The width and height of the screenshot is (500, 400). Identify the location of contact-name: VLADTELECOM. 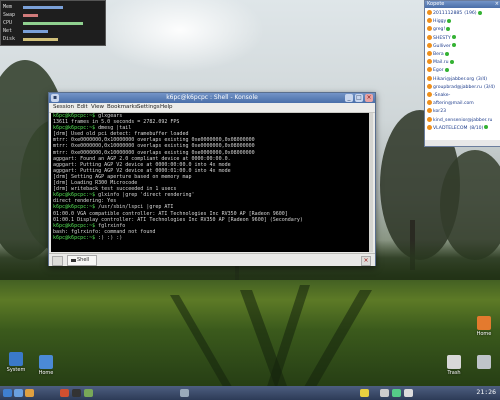
(450, 128).